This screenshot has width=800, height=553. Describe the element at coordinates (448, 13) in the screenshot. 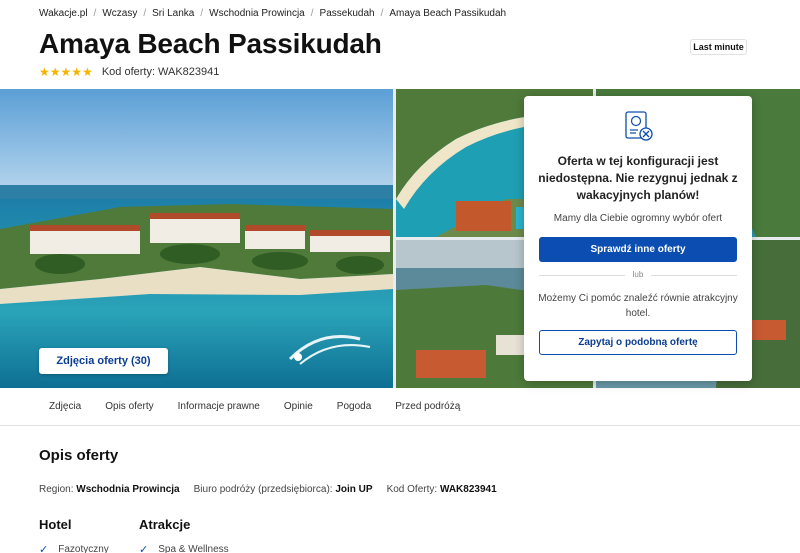

I see `breadcrumb-item-current: Amaya Beach Passikudah` at that location.